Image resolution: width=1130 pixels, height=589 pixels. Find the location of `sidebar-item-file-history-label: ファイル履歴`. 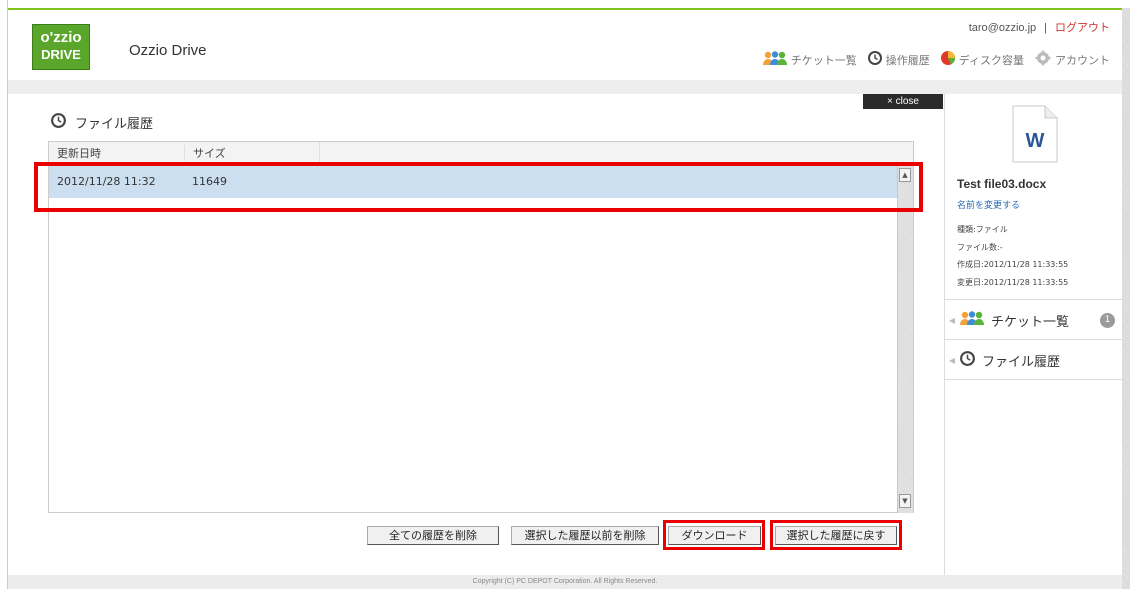

sidebar-item-file-history-label: ファイル履歴 is located at coordinates (1021, 362).